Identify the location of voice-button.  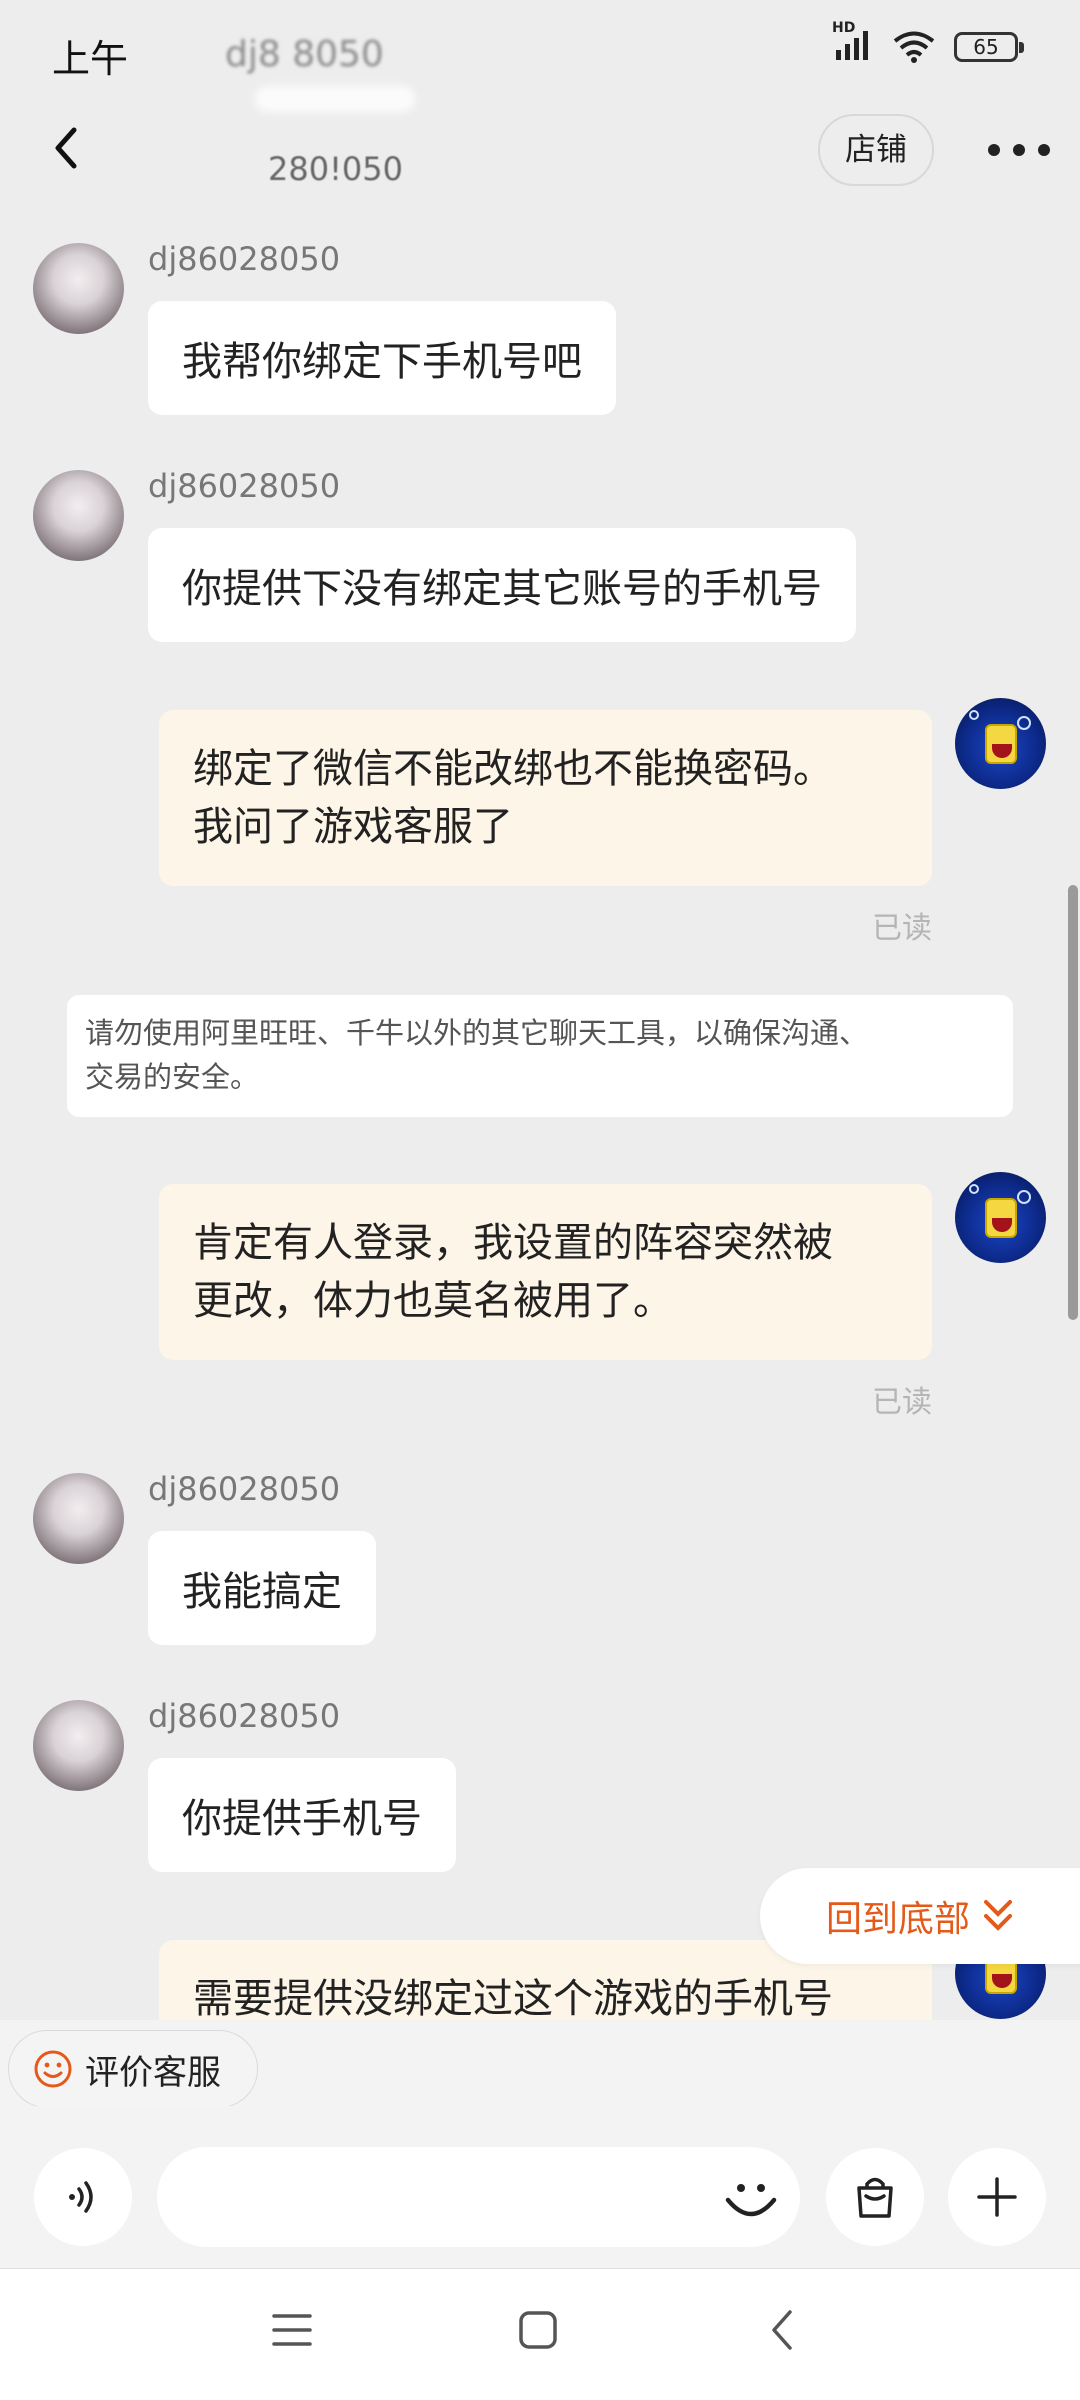
(83, 2197).